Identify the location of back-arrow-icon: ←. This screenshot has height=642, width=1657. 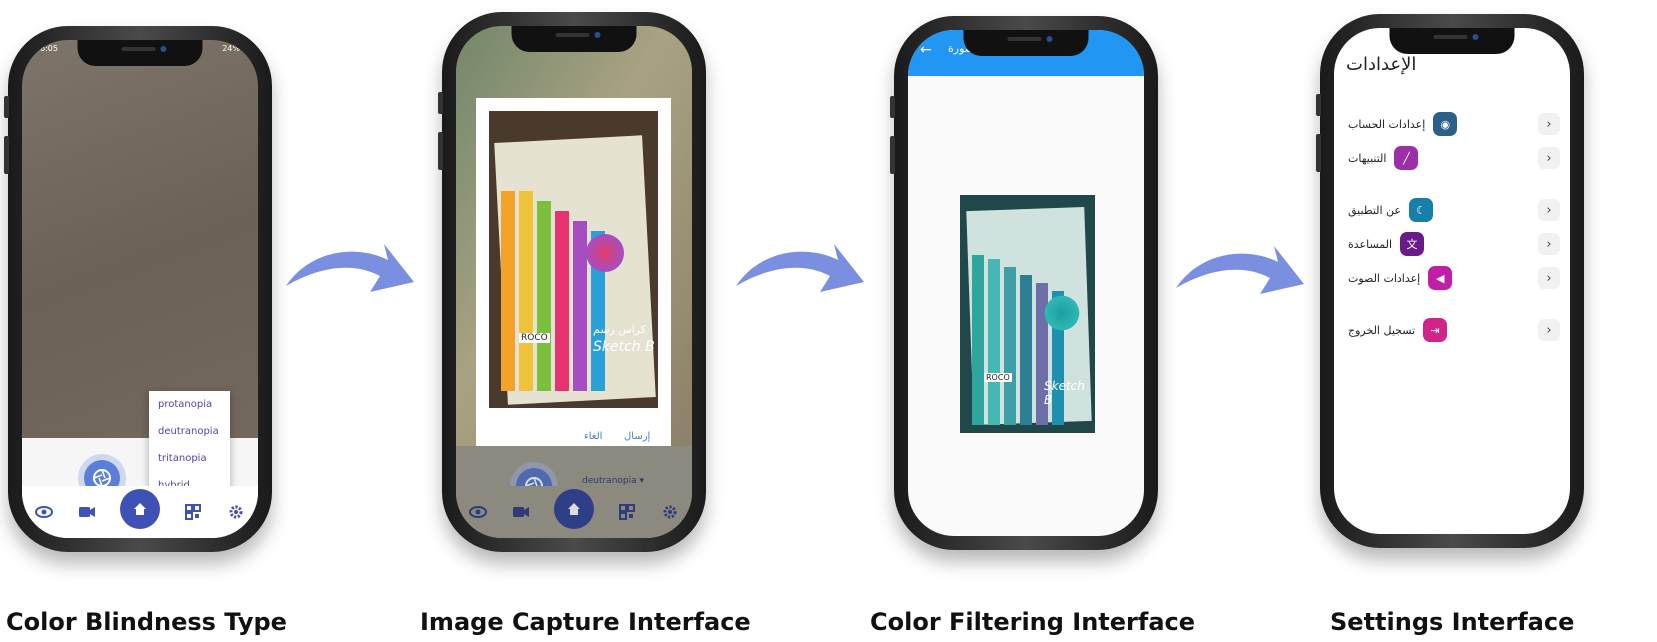
(926, 50).